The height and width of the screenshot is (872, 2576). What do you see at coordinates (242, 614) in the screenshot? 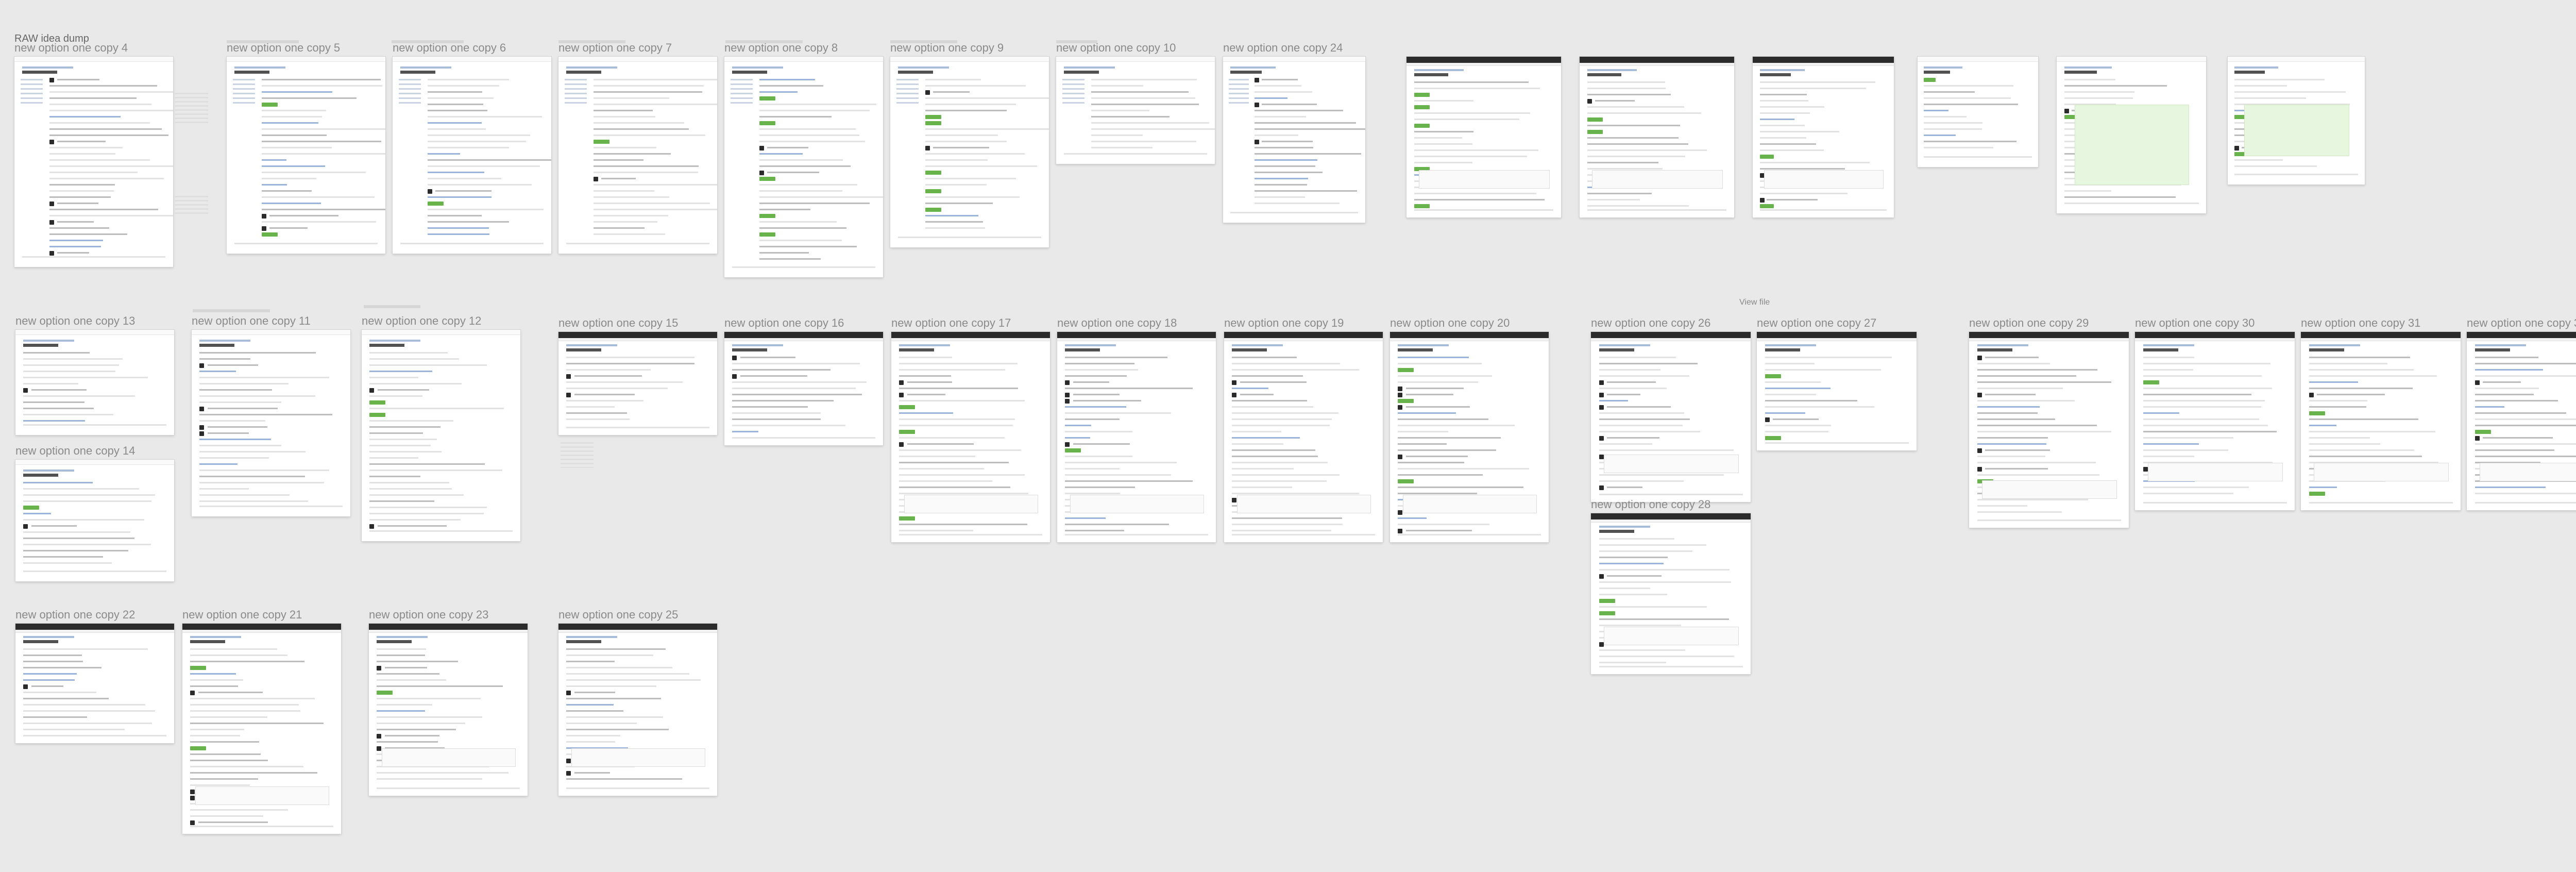
I see `frame-label: new option one copy 21` at bounding box center [242, 614].